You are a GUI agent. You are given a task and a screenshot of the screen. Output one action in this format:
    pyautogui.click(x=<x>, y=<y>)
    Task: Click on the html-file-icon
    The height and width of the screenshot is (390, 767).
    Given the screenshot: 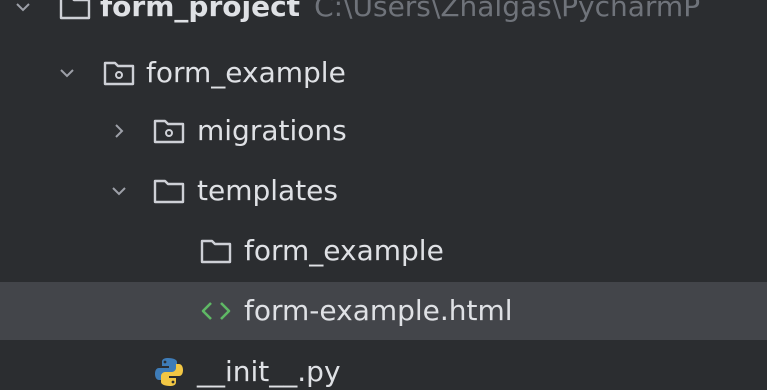 What is the action you would take?
    pyautogui.click(x=216, y=311)
    